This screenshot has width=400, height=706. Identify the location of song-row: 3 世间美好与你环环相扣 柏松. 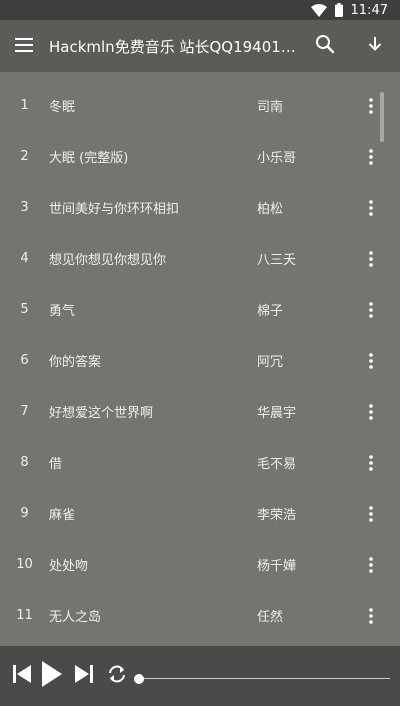
(200, 207).